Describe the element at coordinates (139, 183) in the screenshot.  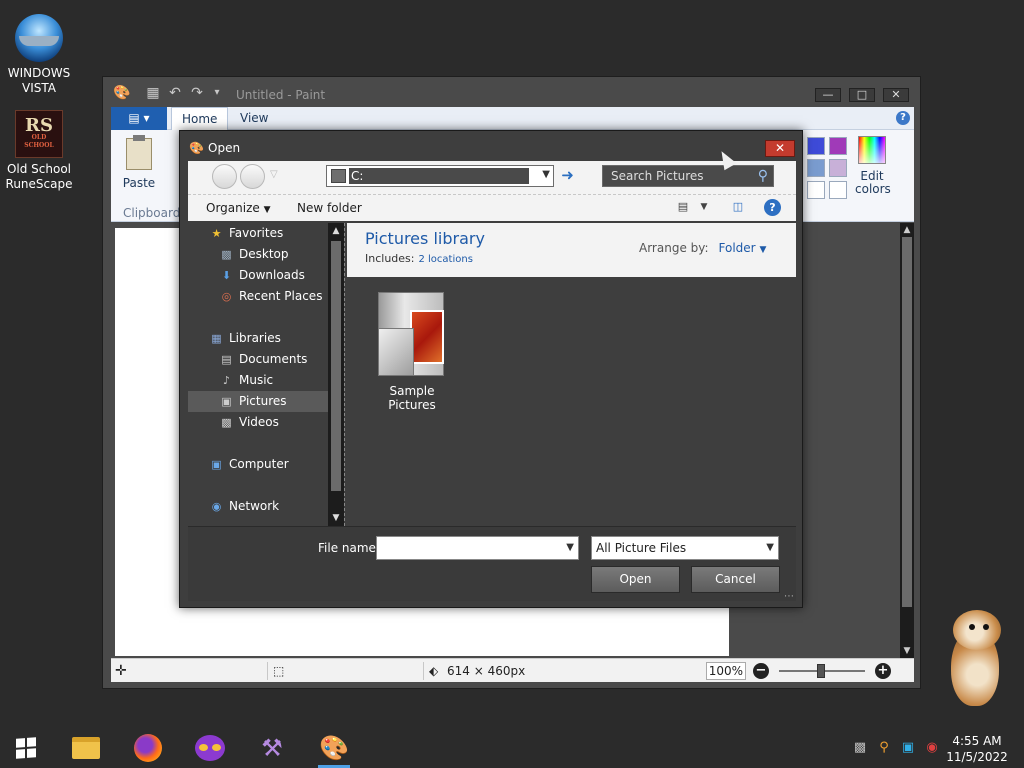
I see `paste-label: Paste` at that location.